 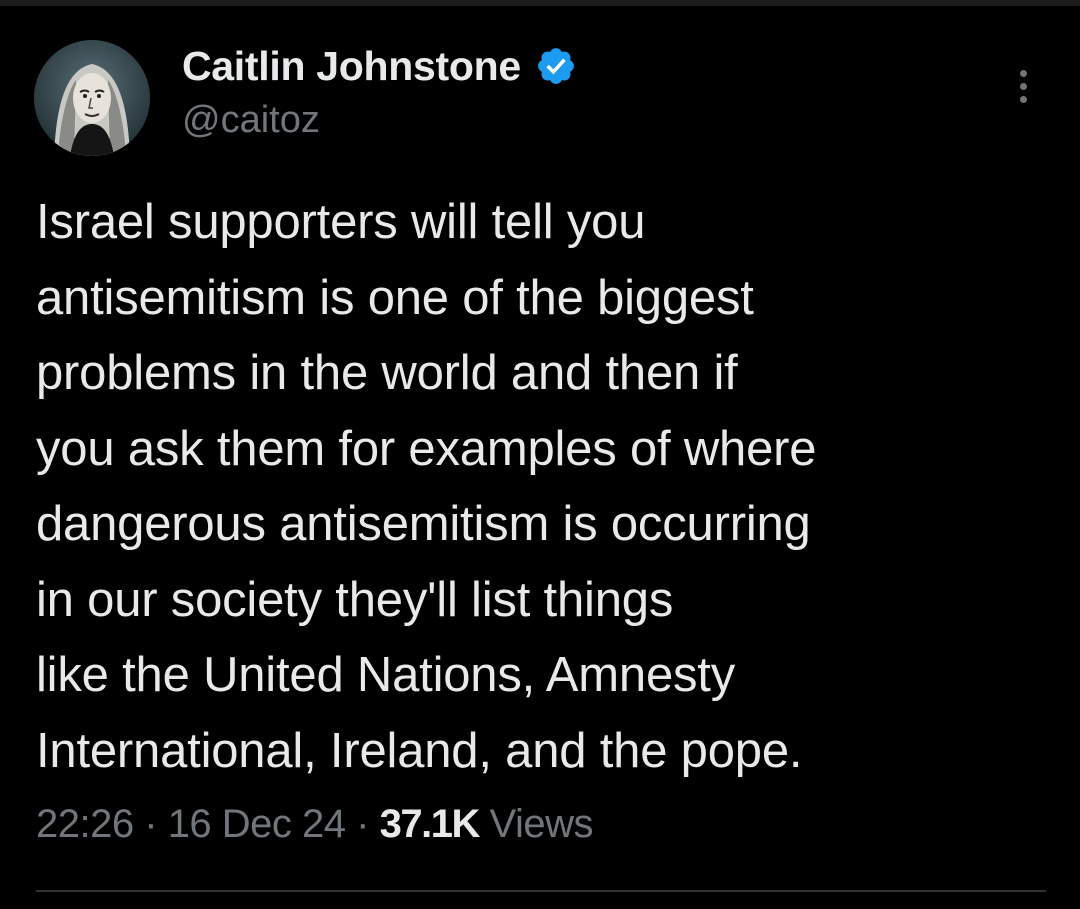 What do you see at coordinates (540, 3) in the screenshot?
I see `top-border` at bounding box center [540, 3].